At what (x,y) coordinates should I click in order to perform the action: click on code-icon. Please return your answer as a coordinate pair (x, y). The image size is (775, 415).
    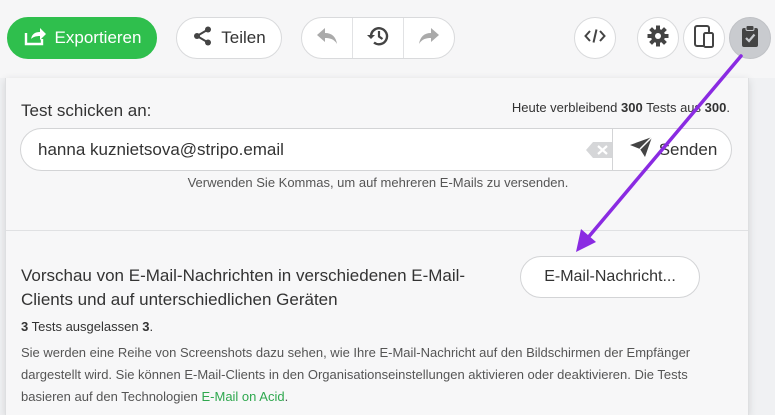
    Looking at the image, I should click on (595, 38).